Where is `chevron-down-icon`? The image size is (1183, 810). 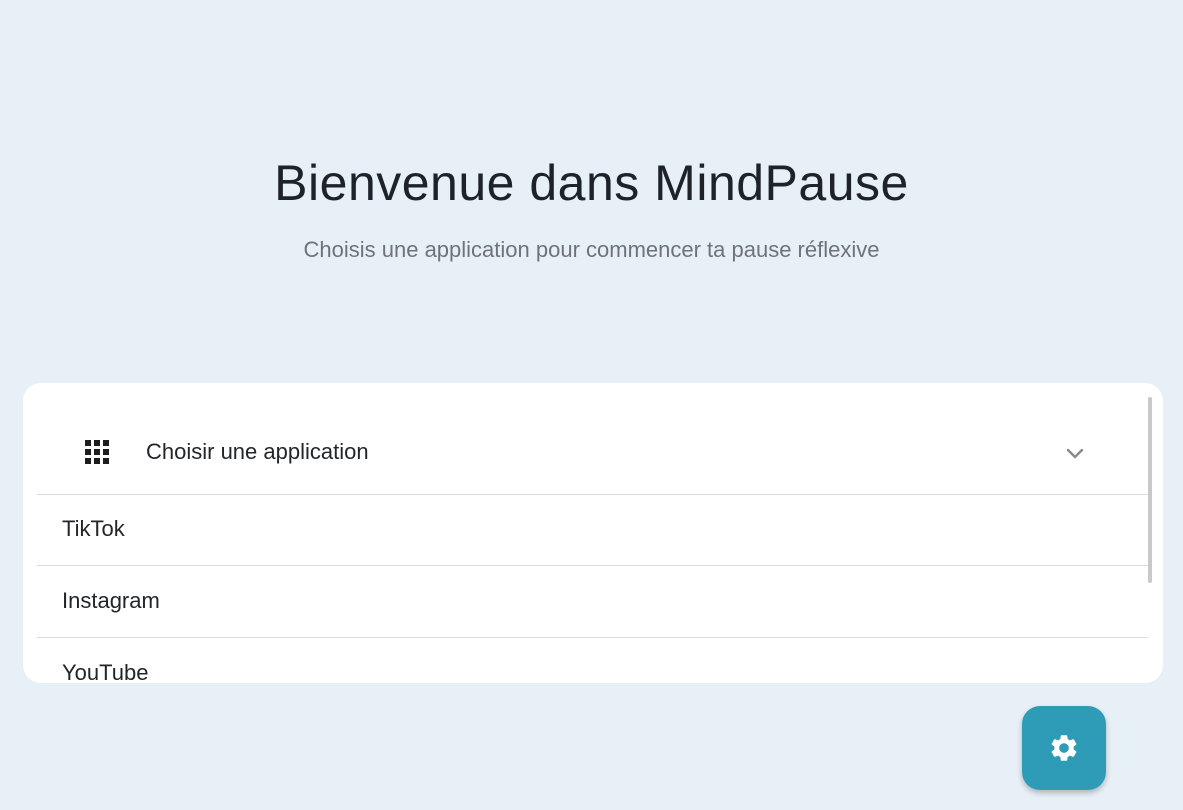 chevron-down-icon is located at coordinates (1075, 453).